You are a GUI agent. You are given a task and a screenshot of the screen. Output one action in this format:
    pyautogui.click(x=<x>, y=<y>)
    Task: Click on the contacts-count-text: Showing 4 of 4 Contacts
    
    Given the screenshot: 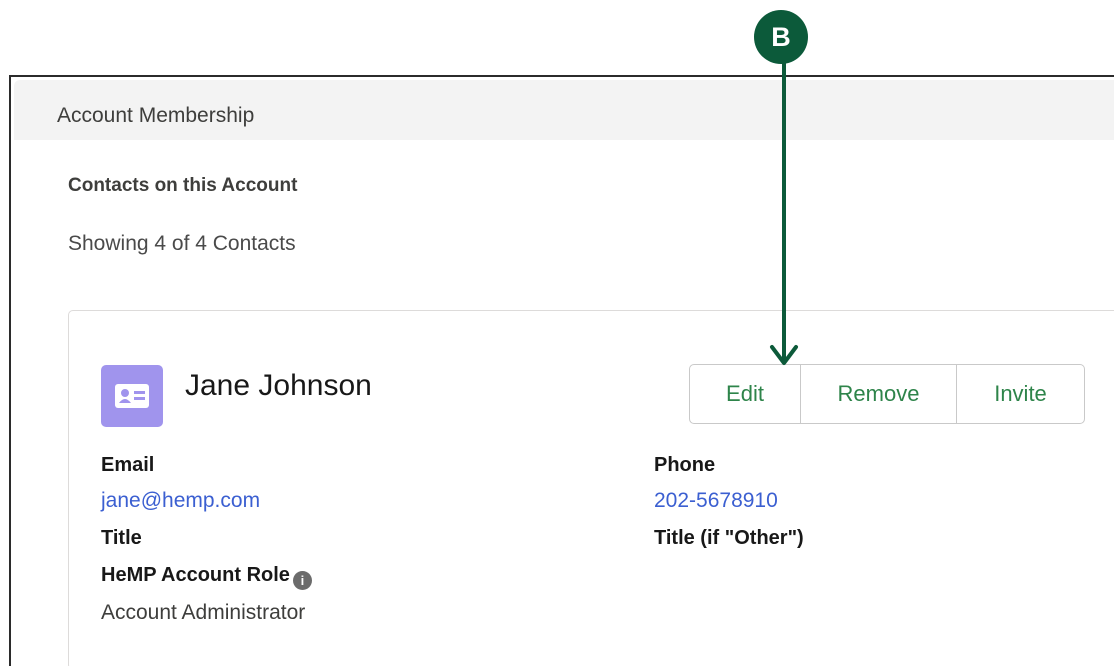 What is the action you would take?
    pyautogui.click(x=182, y=243)
    